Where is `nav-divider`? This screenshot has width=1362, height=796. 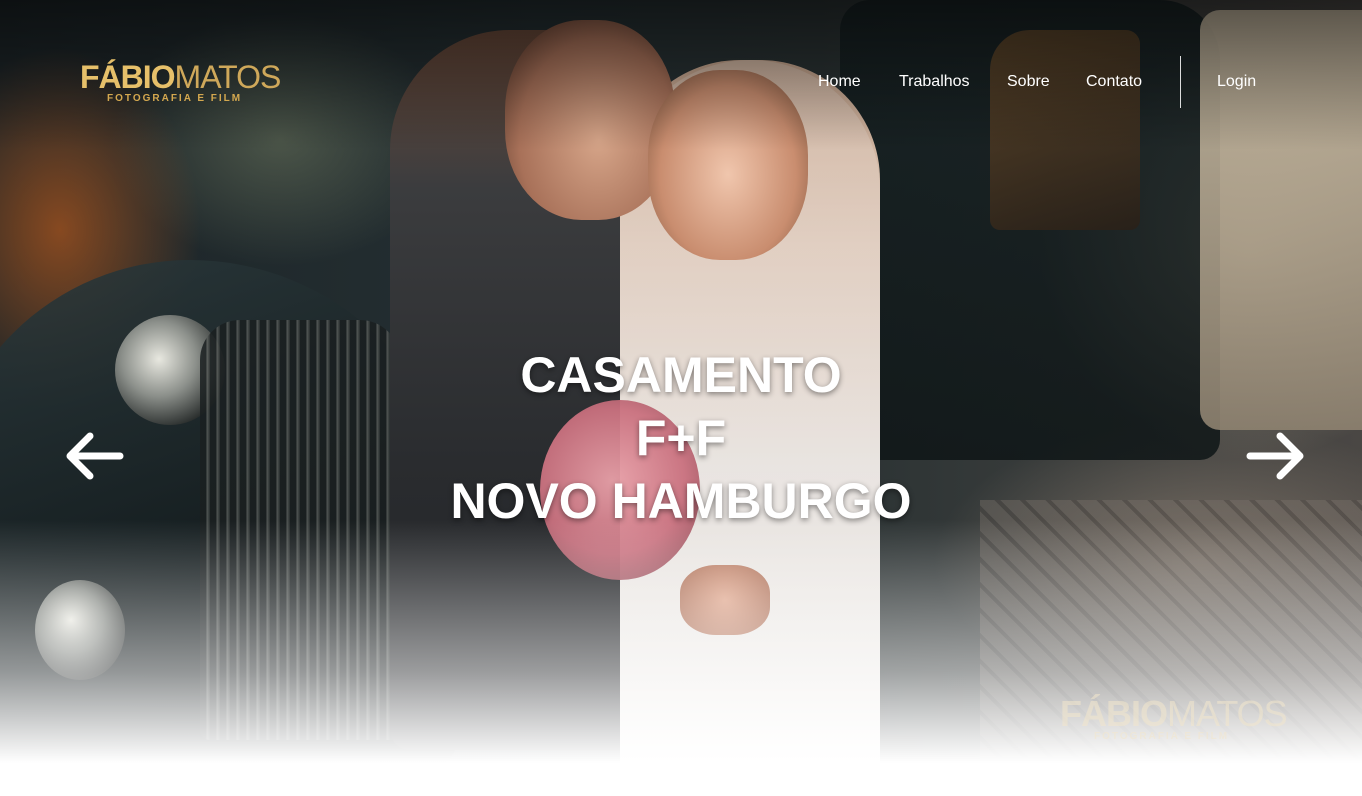
nav-divider is located at coordinates (1180, 82).